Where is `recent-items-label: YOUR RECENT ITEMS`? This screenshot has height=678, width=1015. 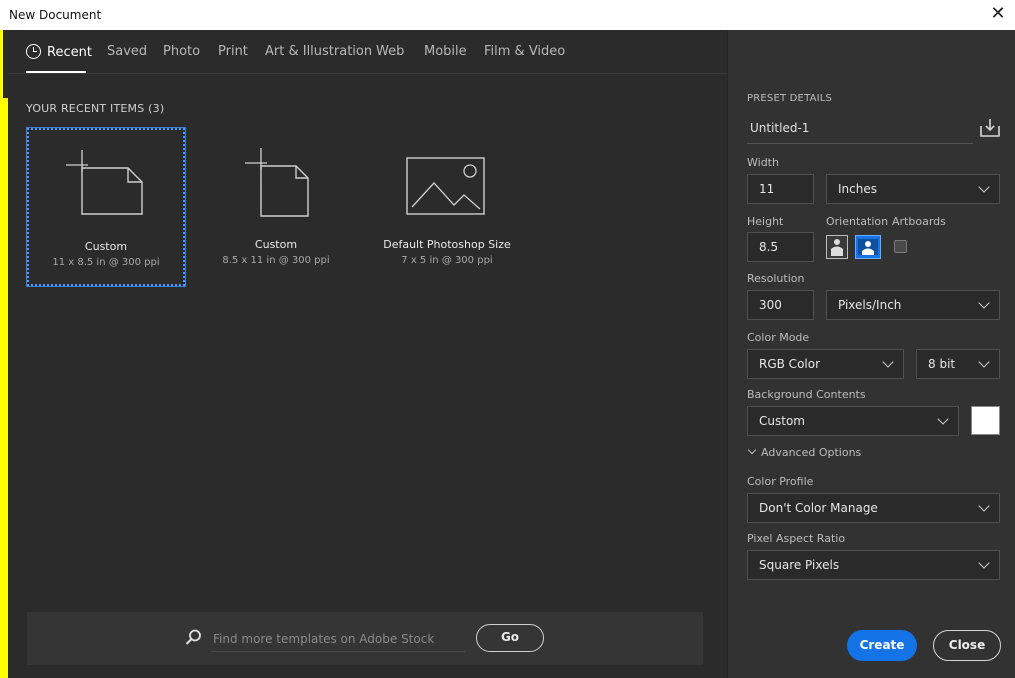
recent-items-label: YOUR RECENT ITEMS is located at coordinates (85, 108).